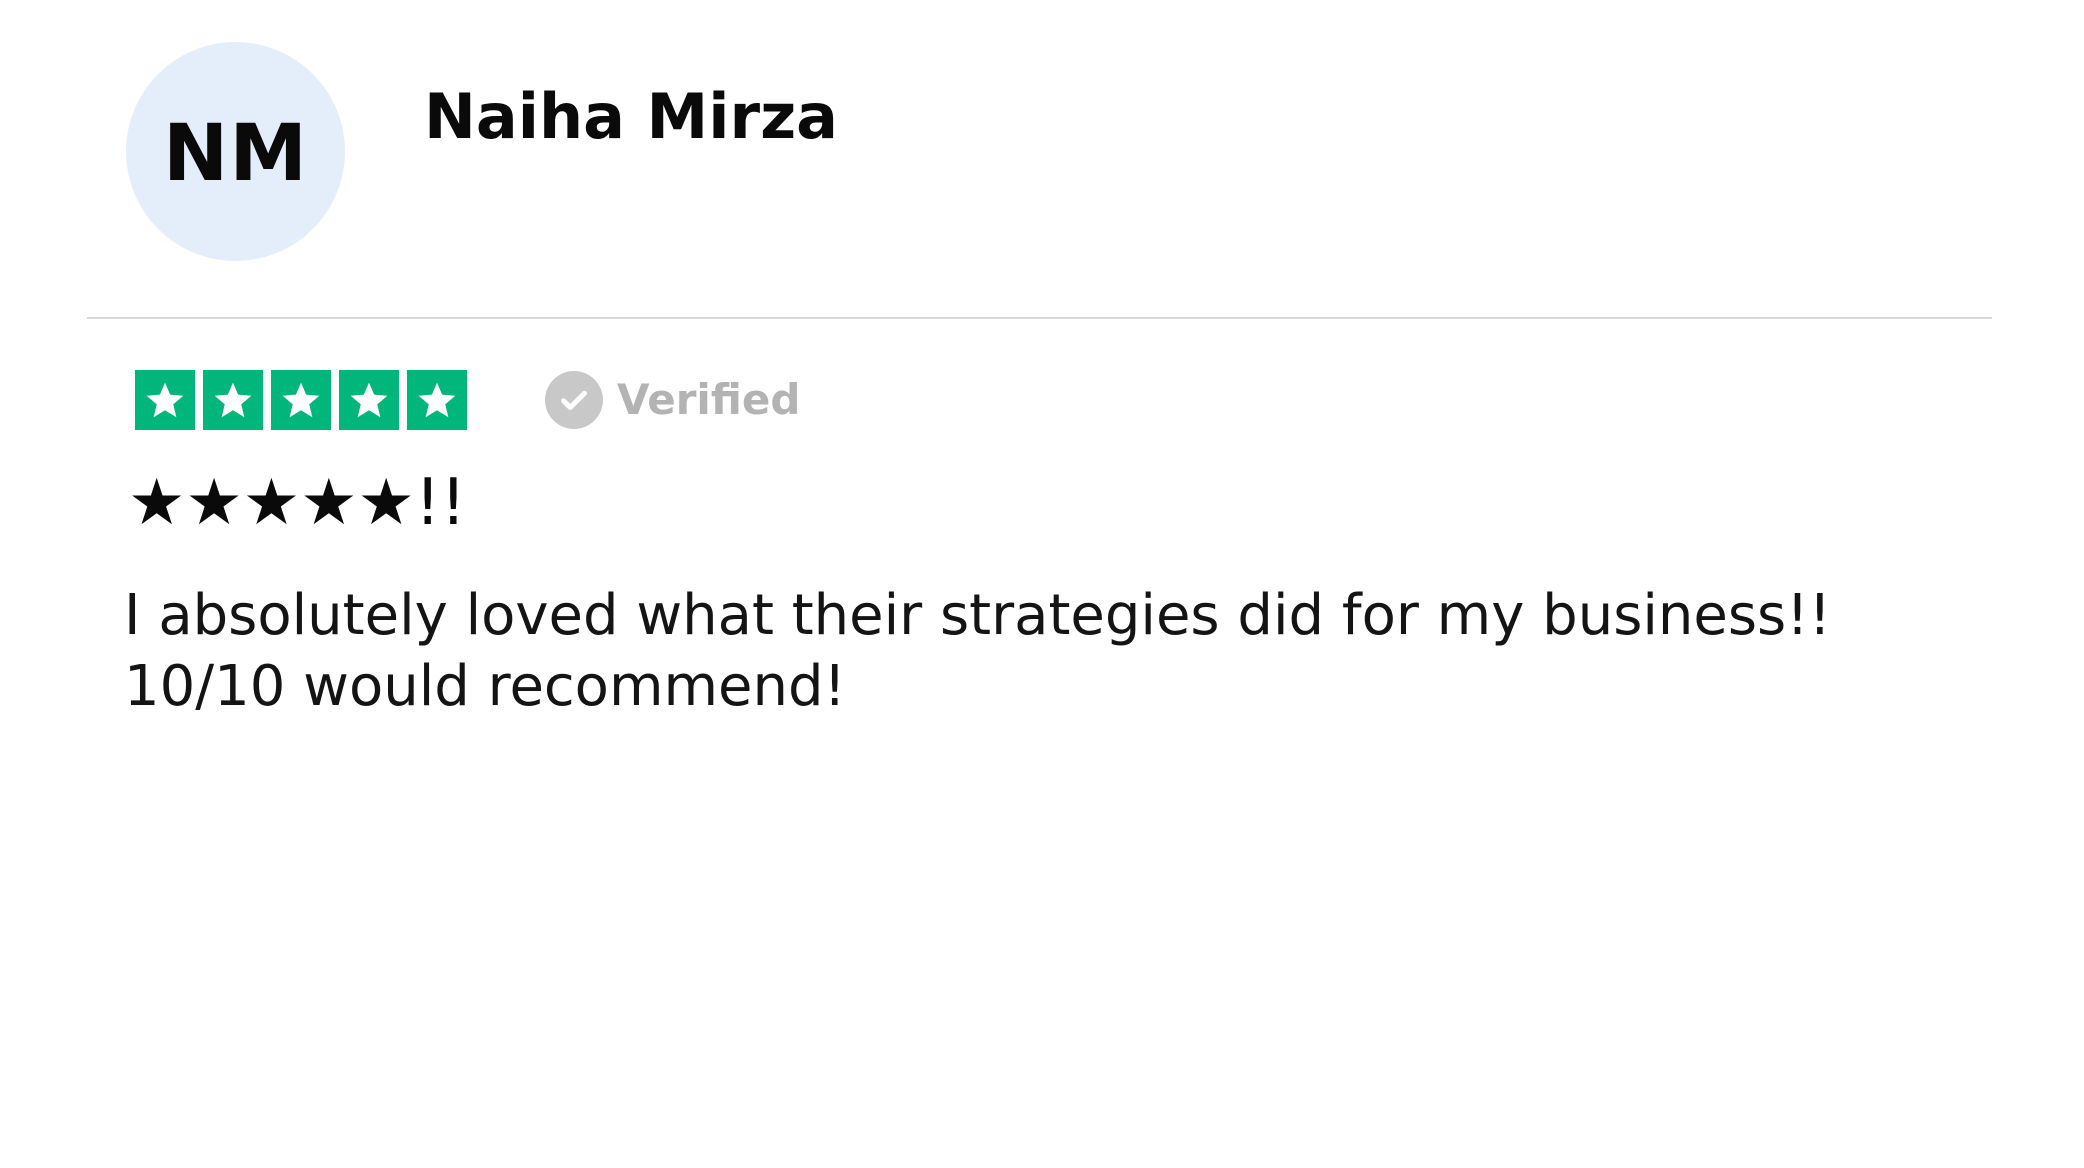 This screenshot has height=1168, width=2084. I want to click on star-rating, so click(301, 400).